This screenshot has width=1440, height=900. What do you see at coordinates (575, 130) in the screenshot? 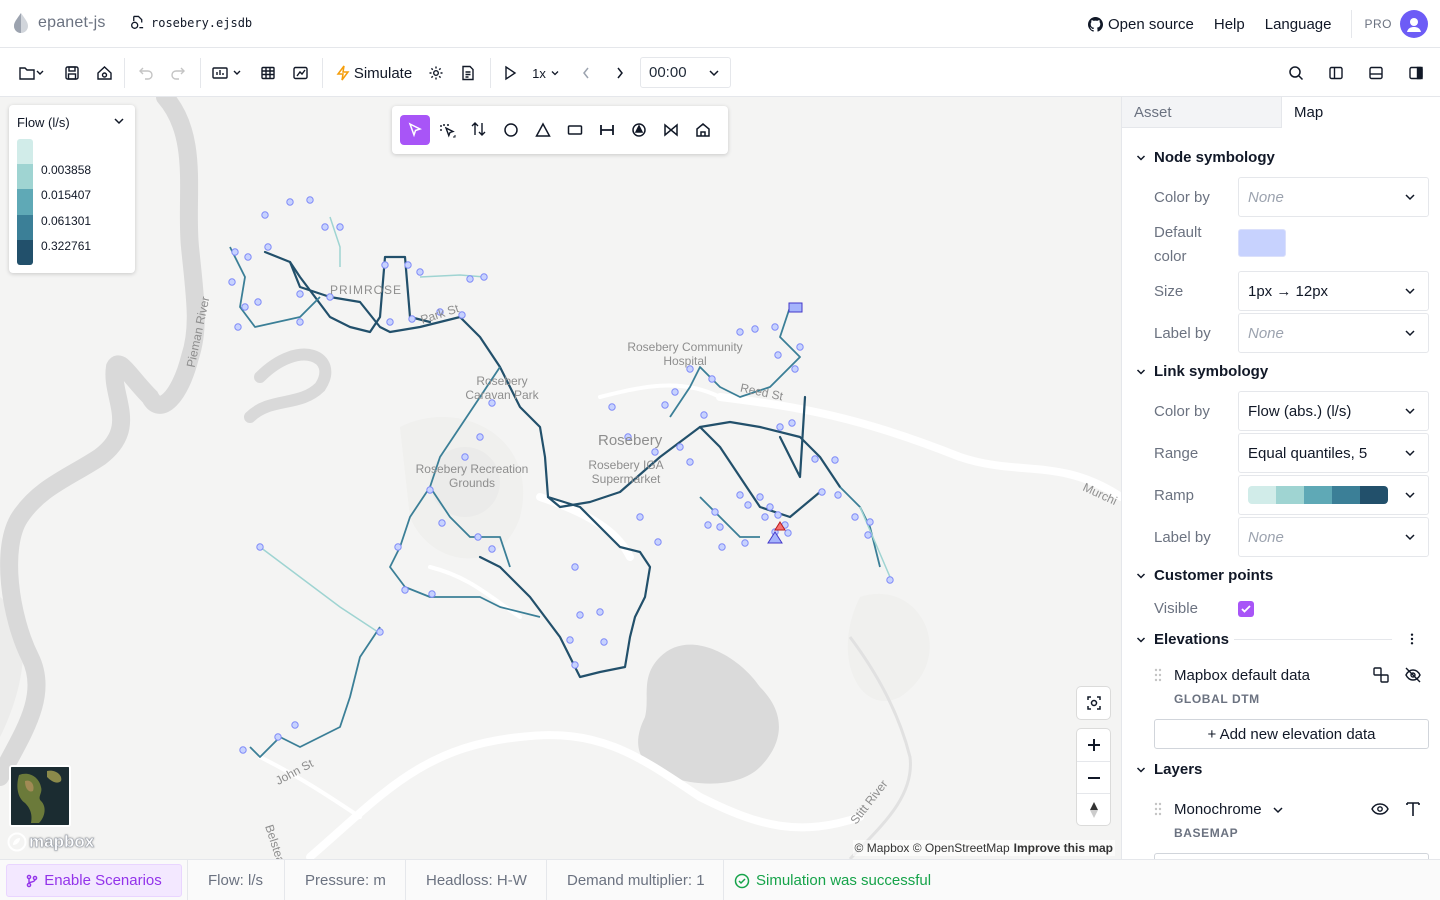
I see `tank-tool` at bounding box center [575, 130].